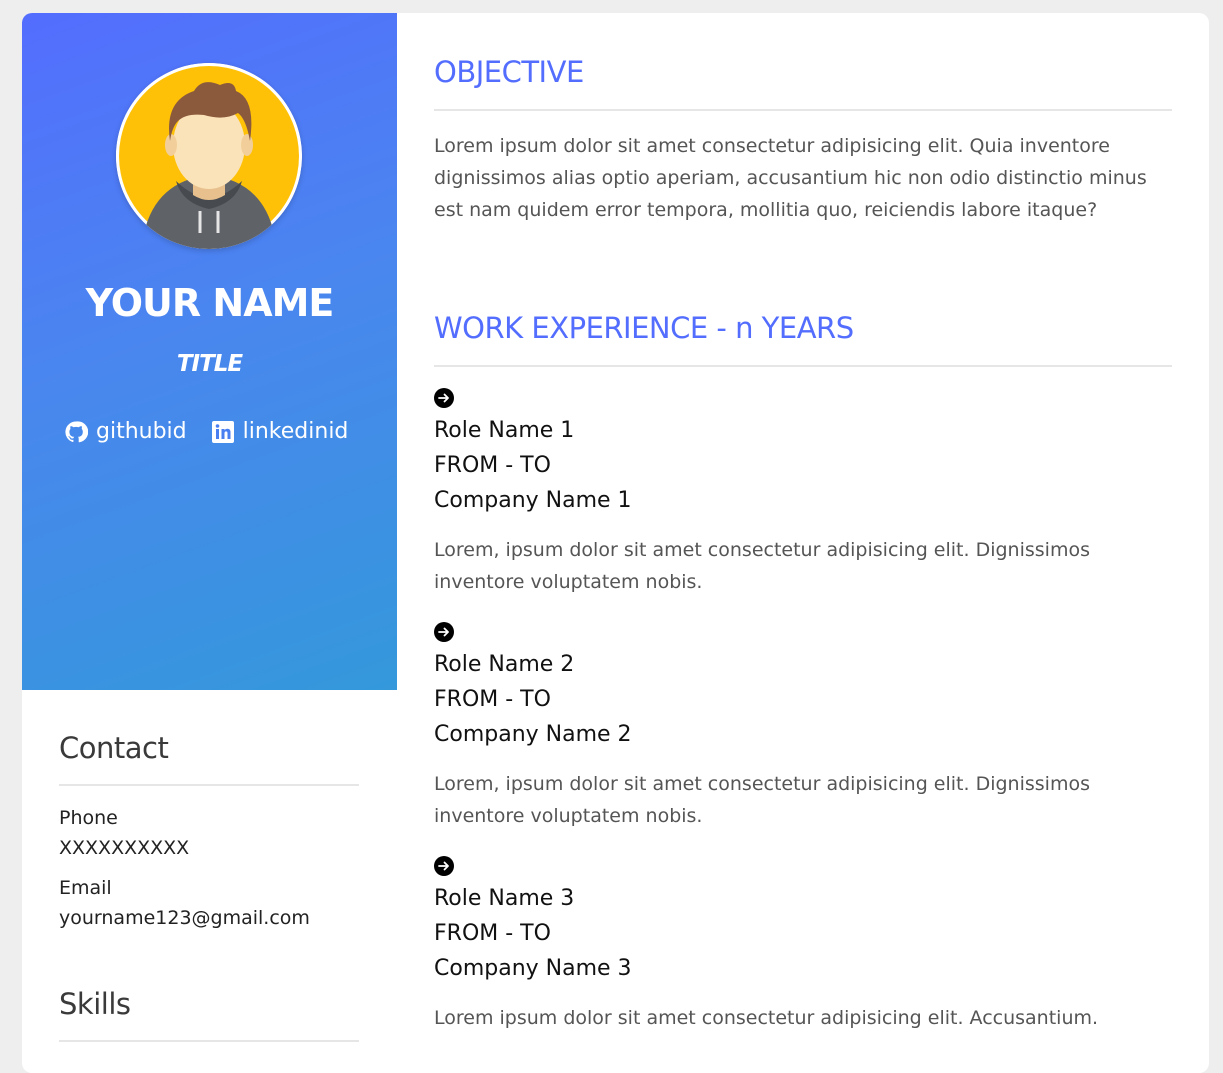  I want to click on job-company: Company Name 1, so click(533, 500).